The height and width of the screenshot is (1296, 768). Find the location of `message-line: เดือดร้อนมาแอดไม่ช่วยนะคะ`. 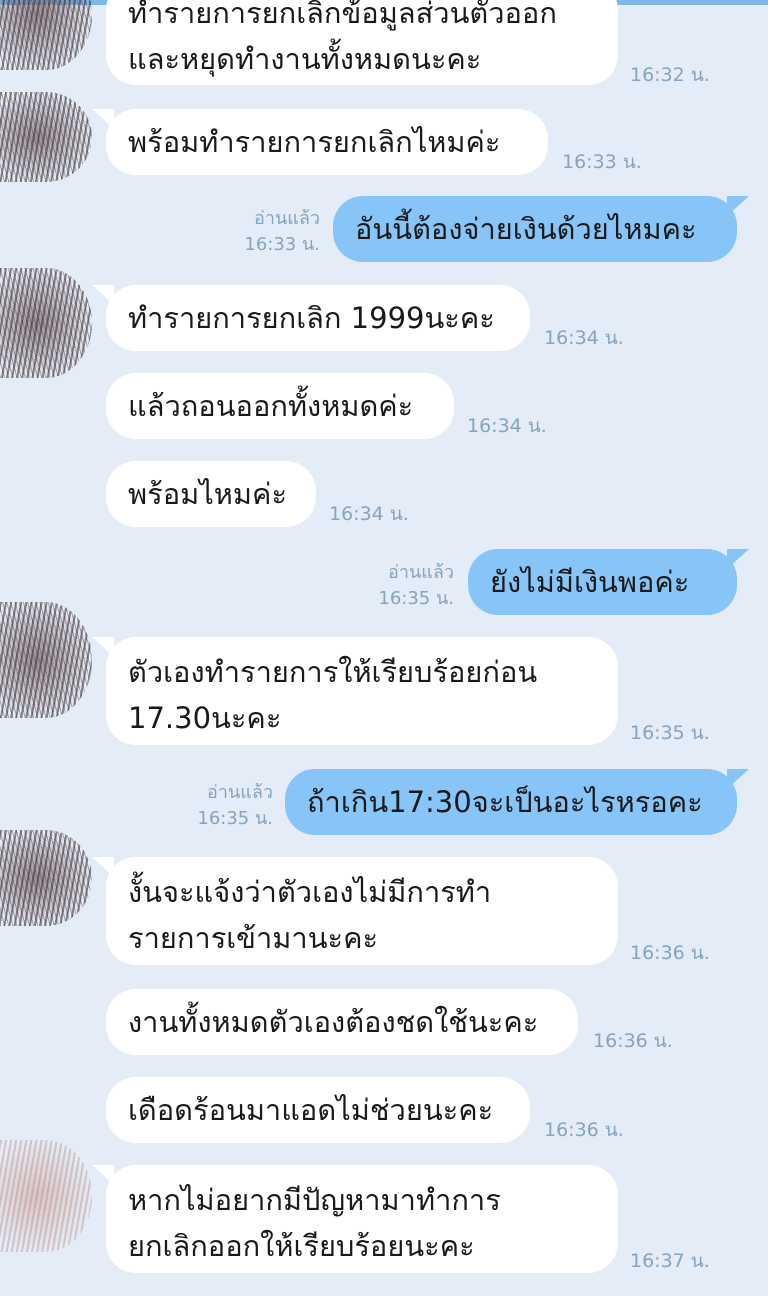

message-line: เดือดร้อนมาแอดไม่ช่วยนะคะ is located at coordinates (311, 1110).